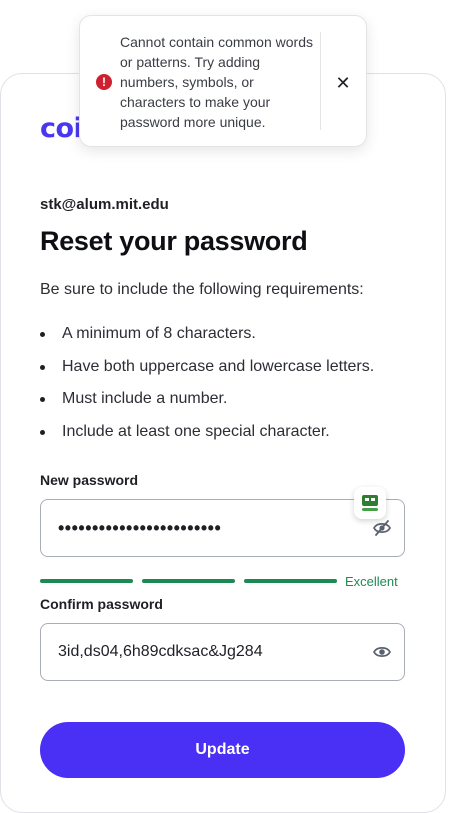 The width and height of the screenshot is (460, 813). I want to click on requirement-item: A minimum of 8 characters., so click(207, 336).